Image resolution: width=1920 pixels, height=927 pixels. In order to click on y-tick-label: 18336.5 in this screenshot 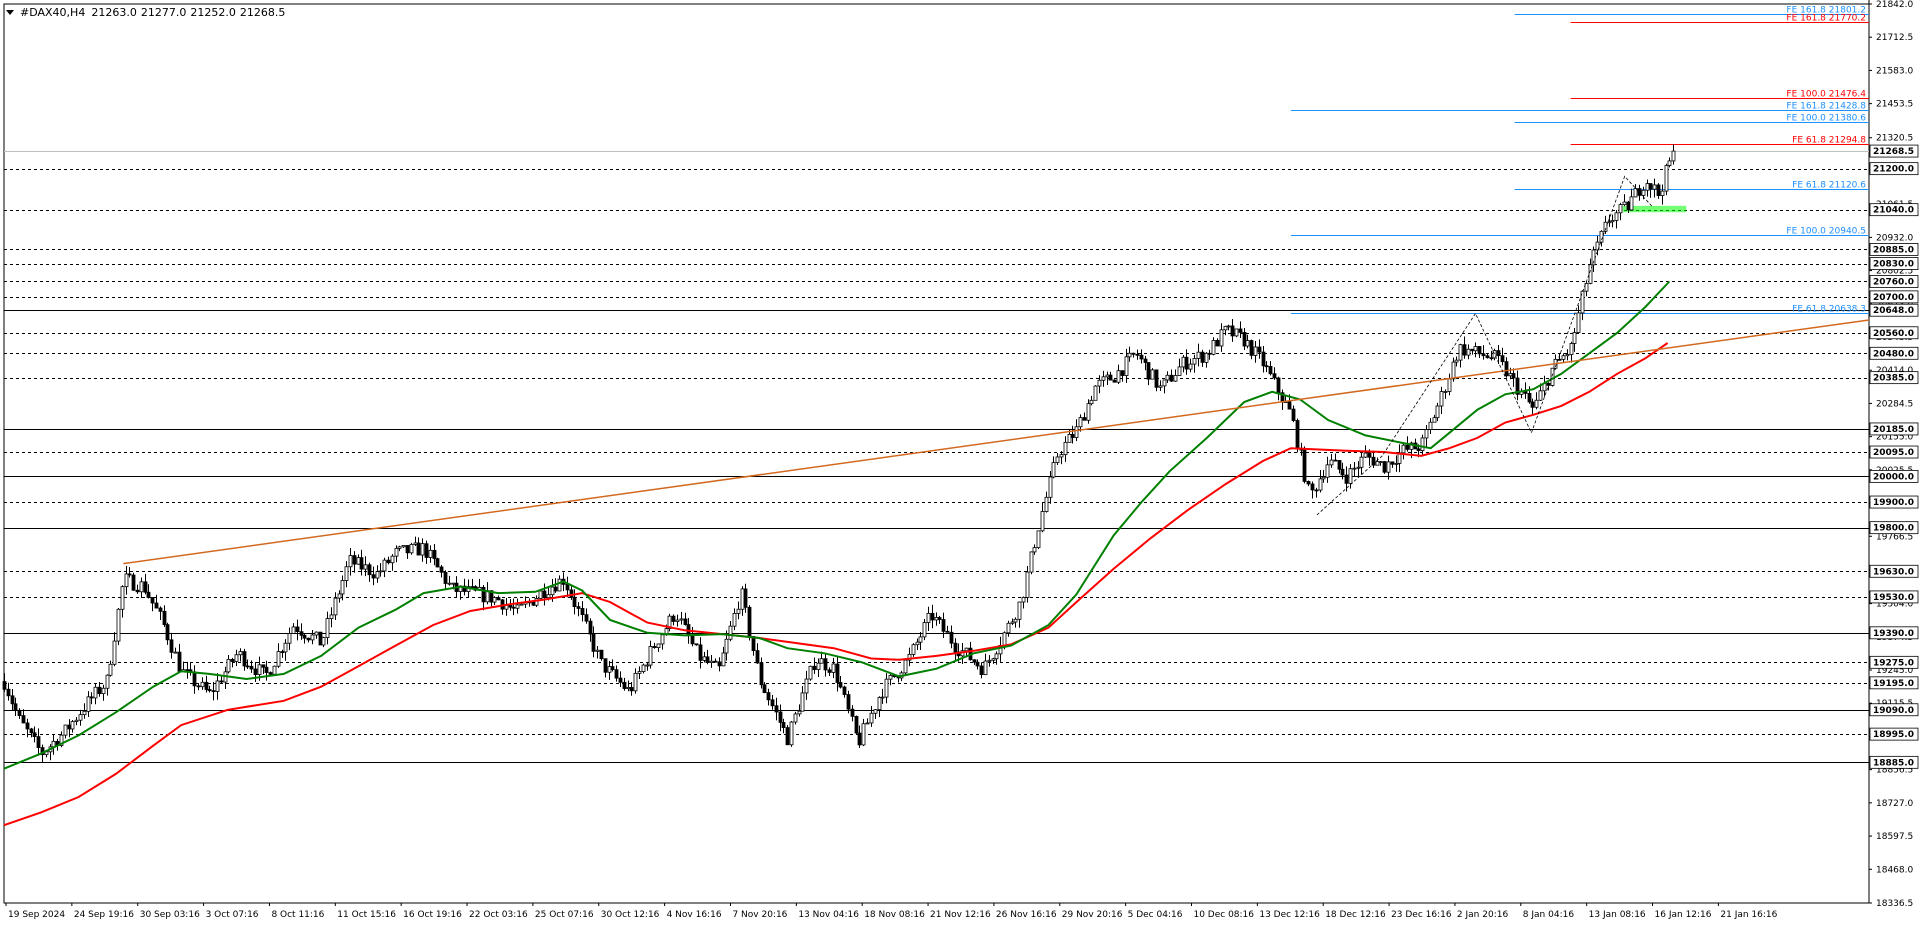, I will do `click(1894, 904)`.